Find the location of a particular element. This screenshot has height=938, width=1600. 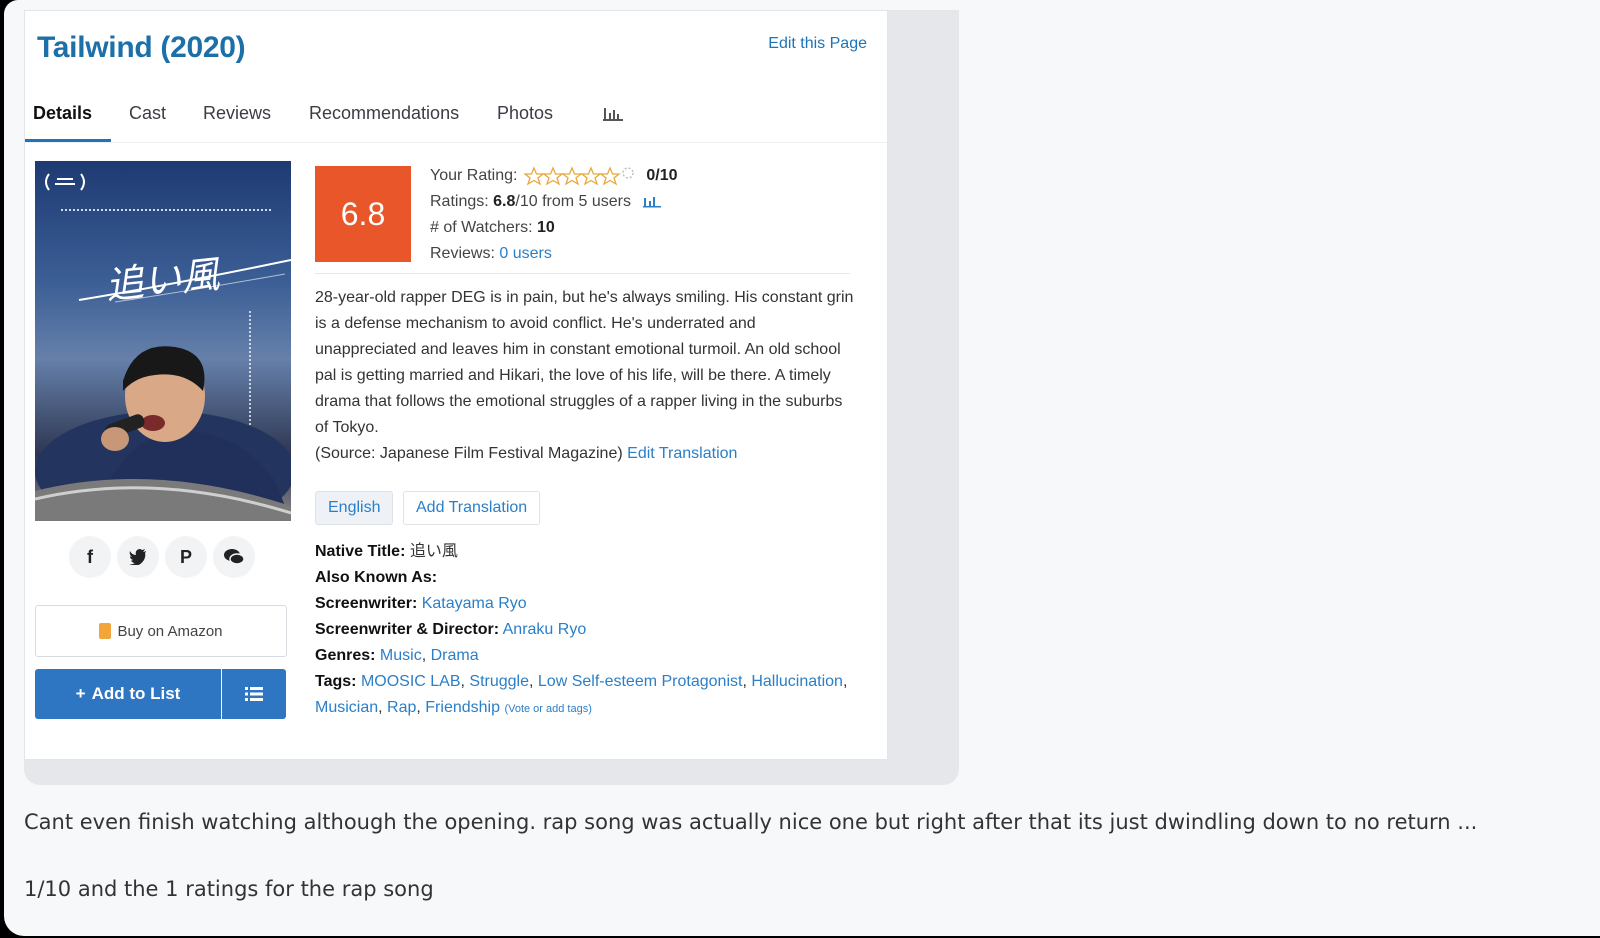

score-badge: 6.8 is located at coordinates (363, 214).